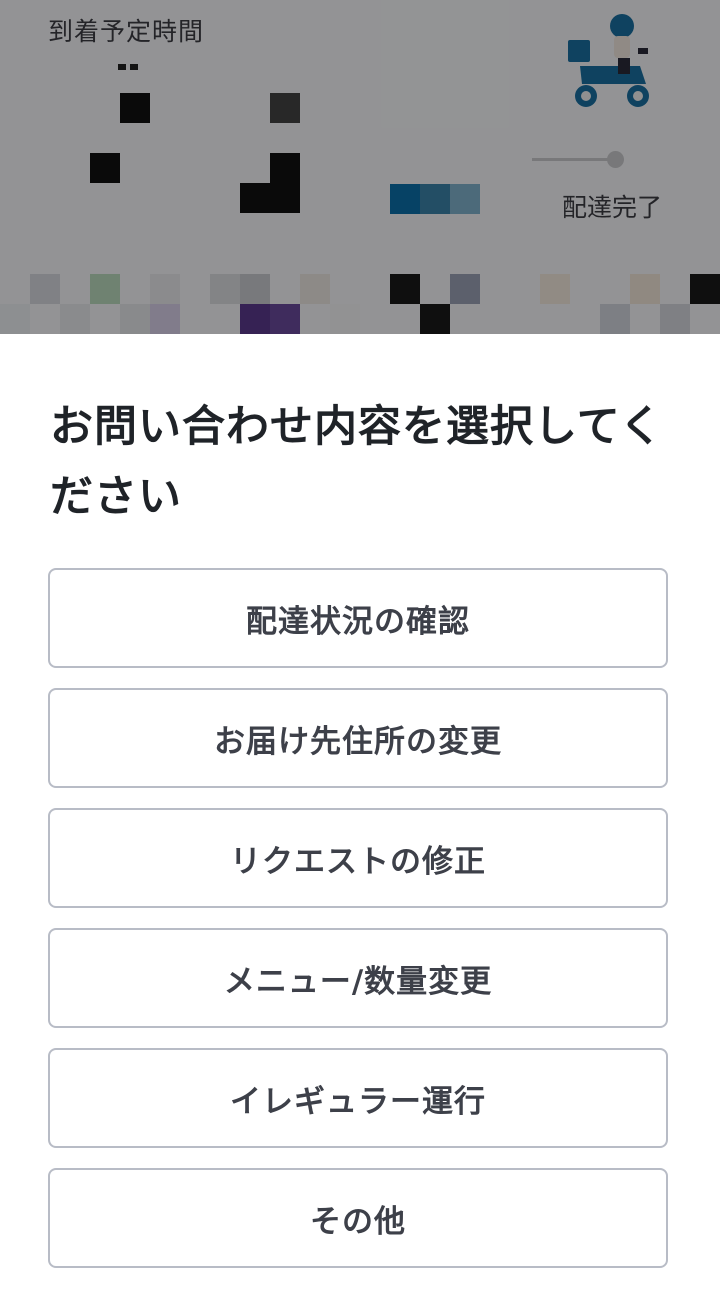  Describe the element at coordinates (358, 1221) in the screenshot. I see `option-label: その他` at that location.